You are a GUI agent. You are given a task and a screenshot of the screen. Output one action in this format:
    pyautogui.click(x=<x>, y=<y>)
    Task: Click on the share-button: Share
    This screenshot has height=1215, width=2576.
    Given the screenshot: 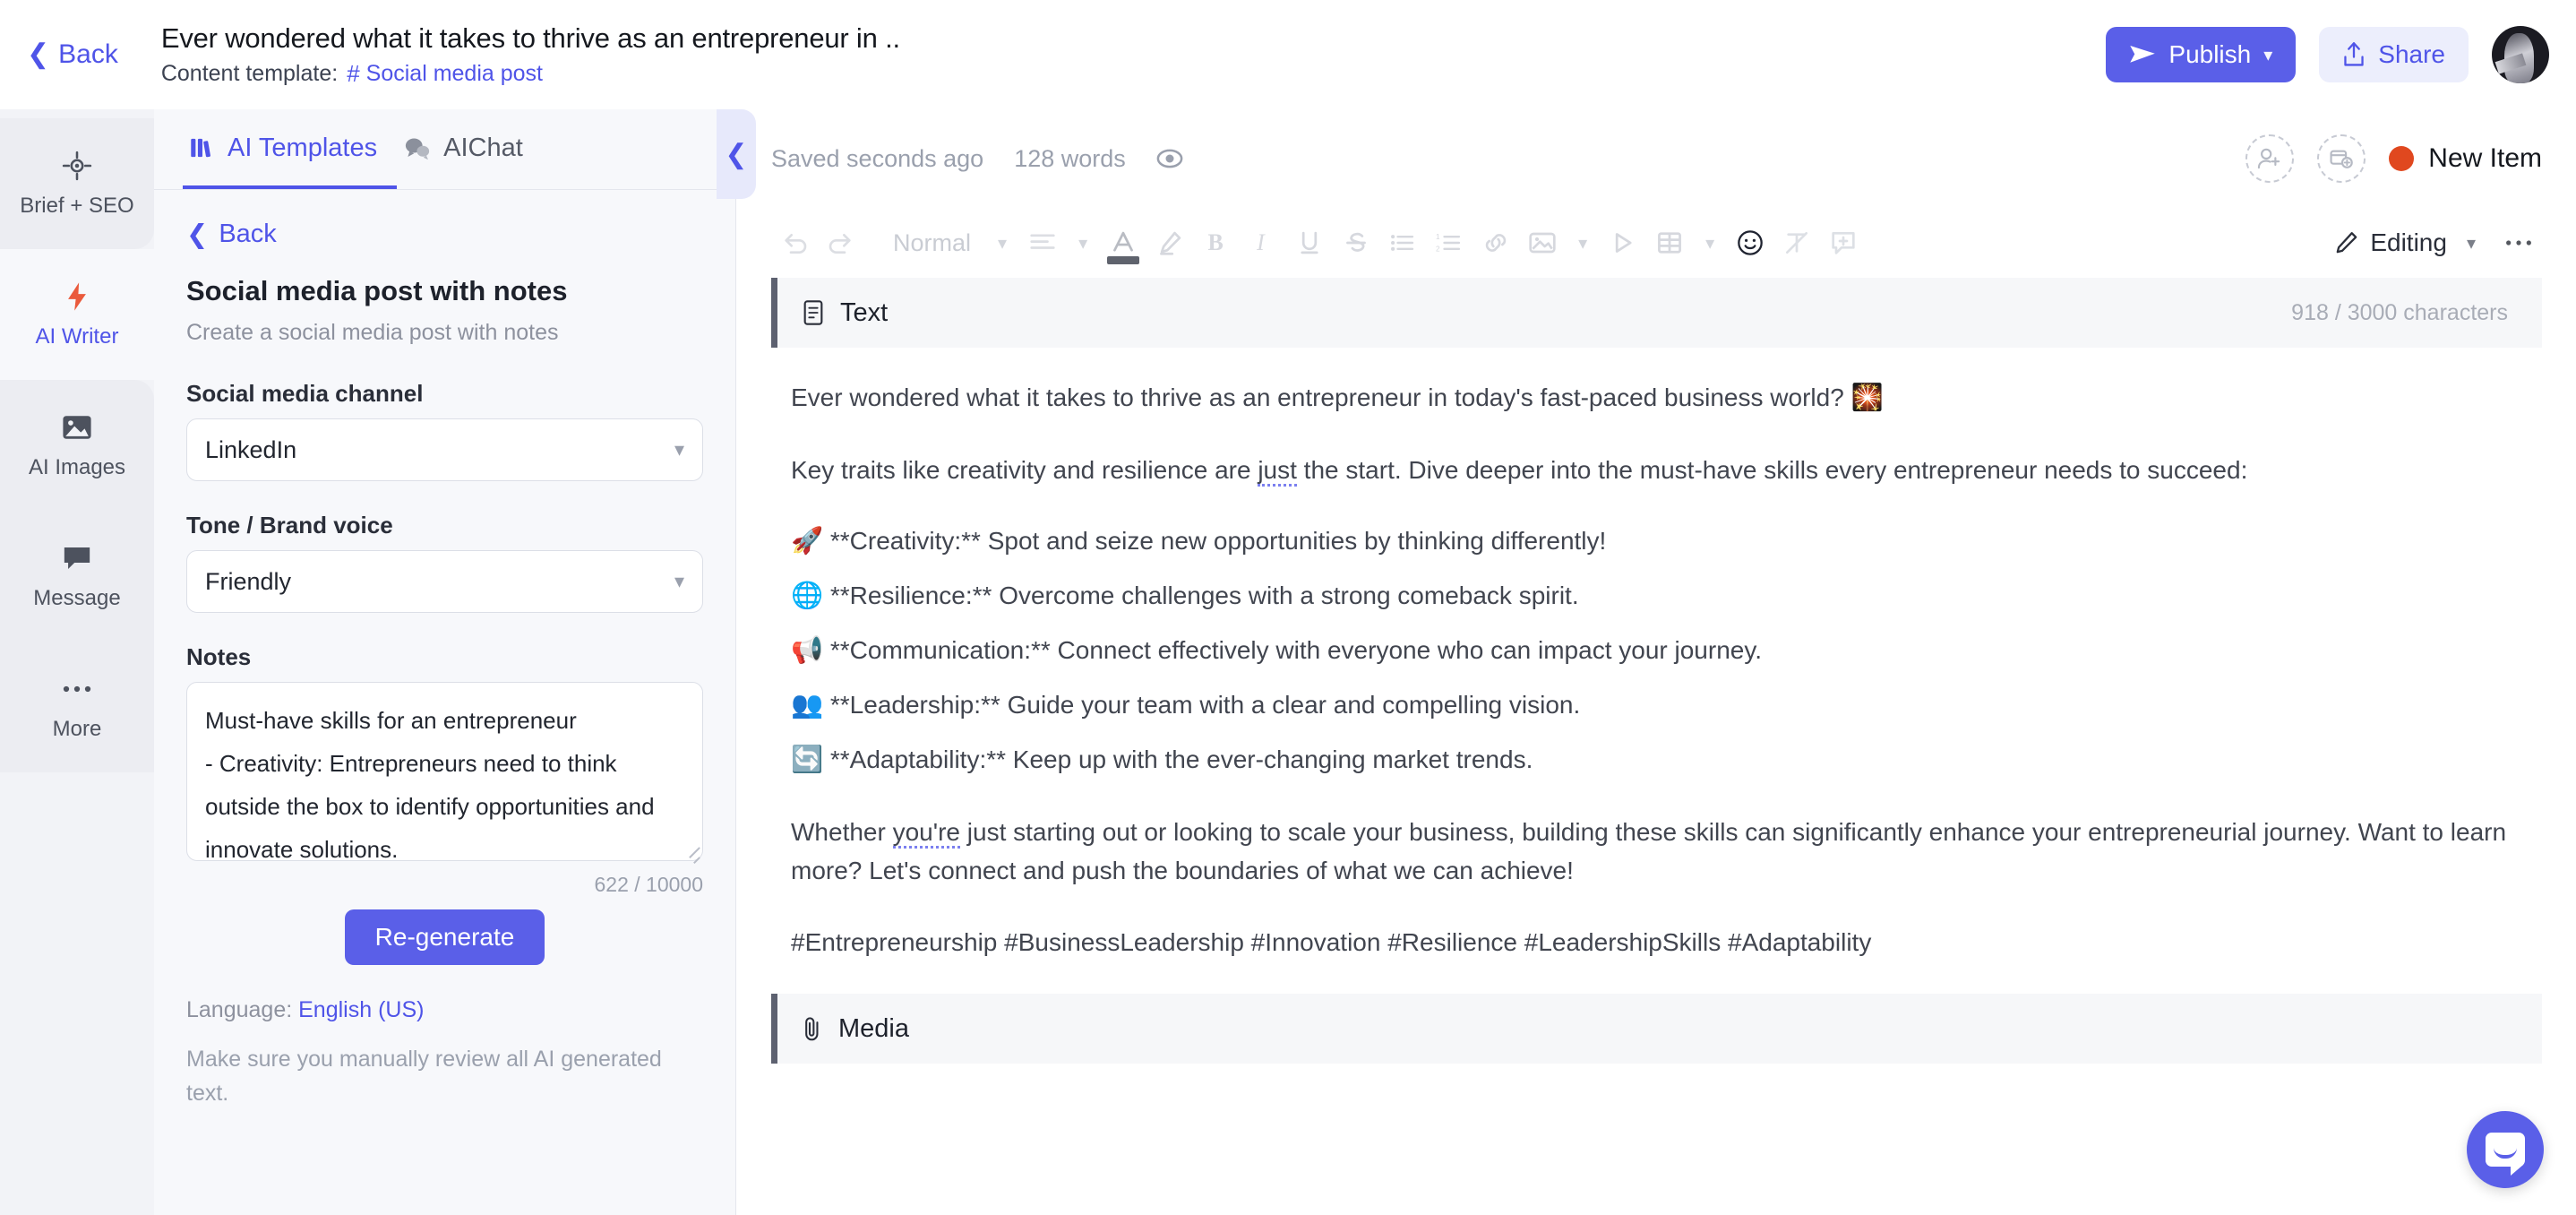 What is the action you would take?
    pyautogui.click(x=2394, y=54)
    